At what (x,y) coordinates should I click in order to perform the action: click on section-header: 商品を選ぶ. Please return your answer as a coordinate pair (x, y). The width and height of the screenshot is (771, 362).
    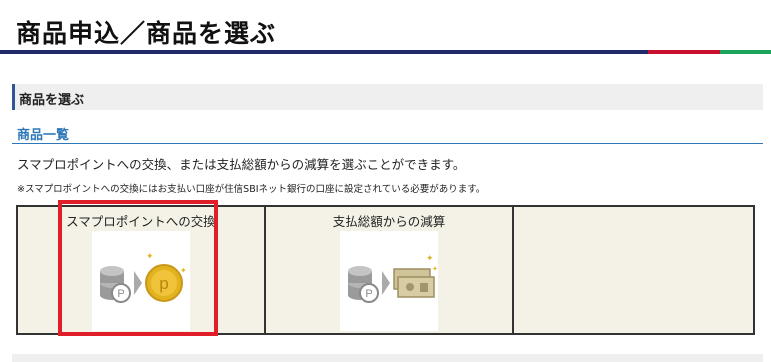
    Looking at the image, I should click on (387, 97).